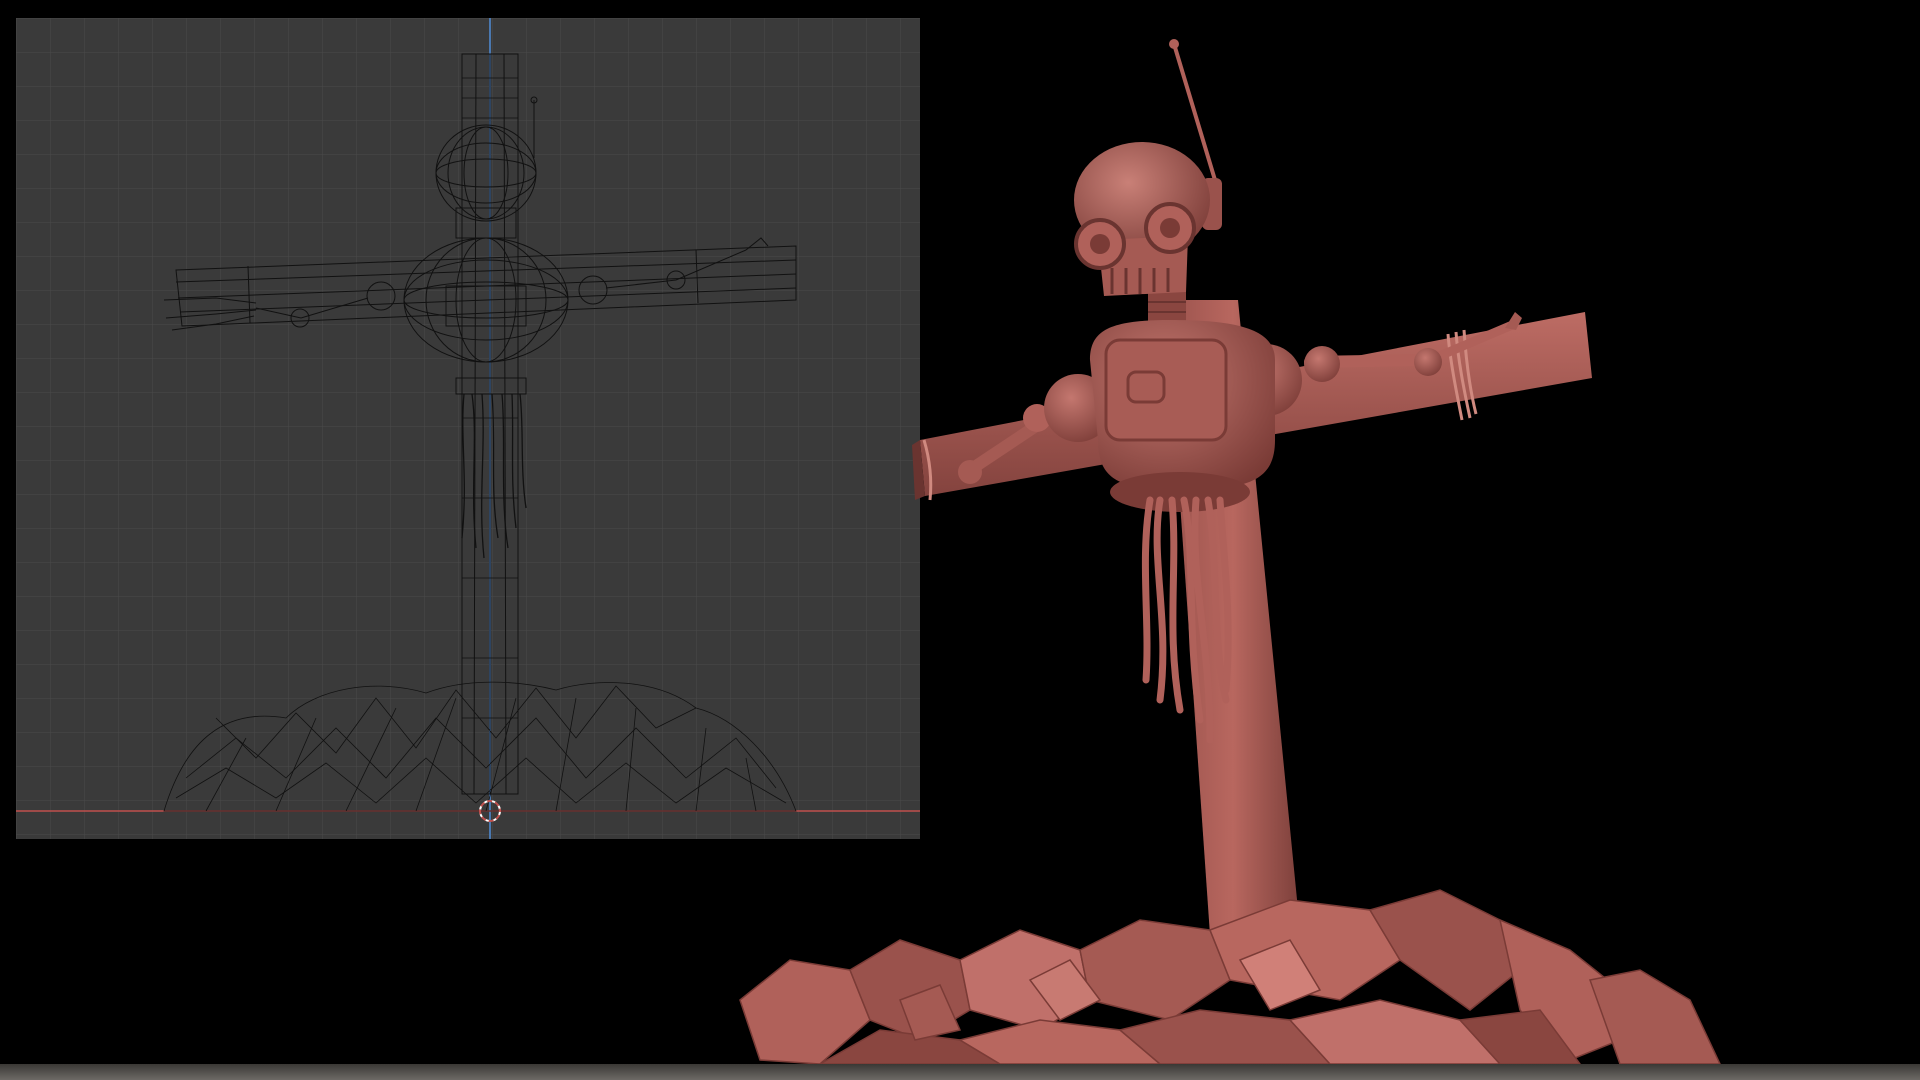 The width and height of the screenshot is (1920, 1080). I want to click on floor-plane, so click(960, 1072).